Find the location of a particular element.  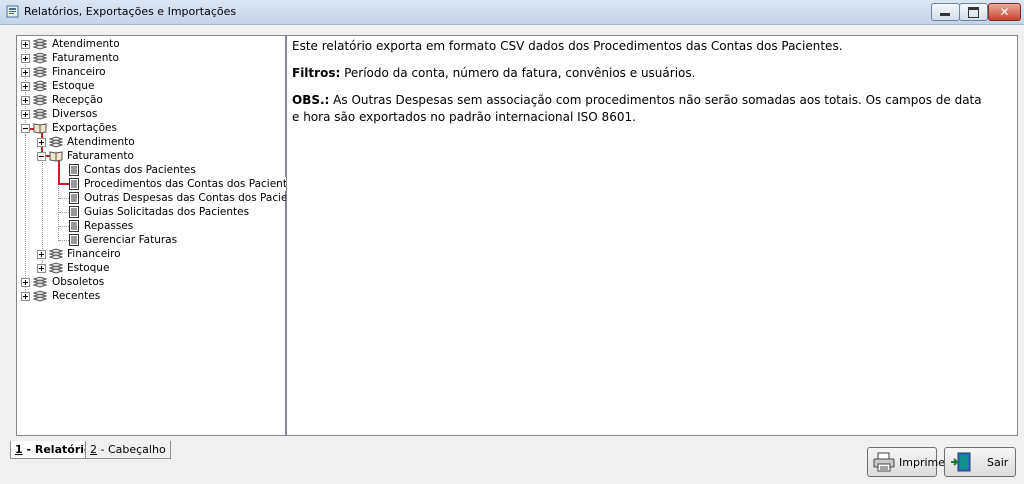

exit-door-icon is located at coordinates (961, 462).